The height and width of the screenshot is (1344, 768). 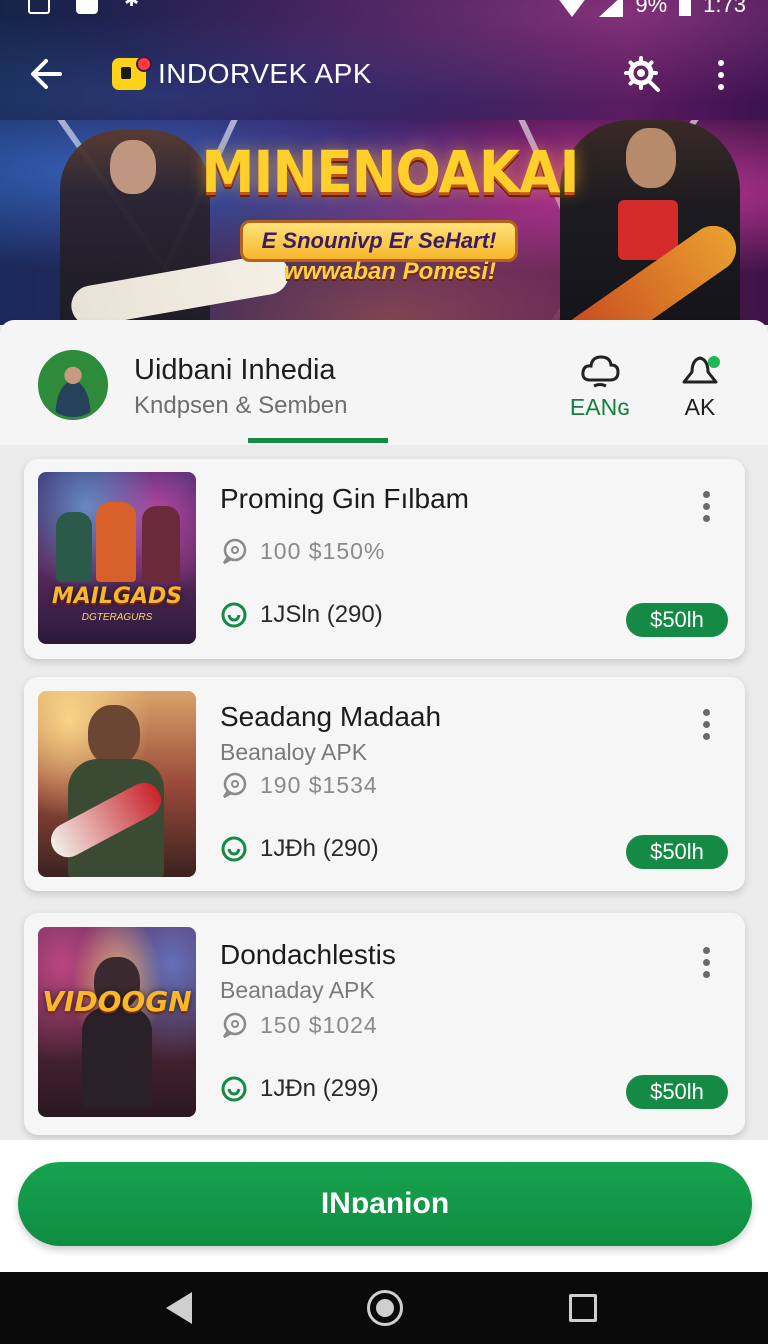 I want to click on tab-indicator, so click(x=318, y=440).